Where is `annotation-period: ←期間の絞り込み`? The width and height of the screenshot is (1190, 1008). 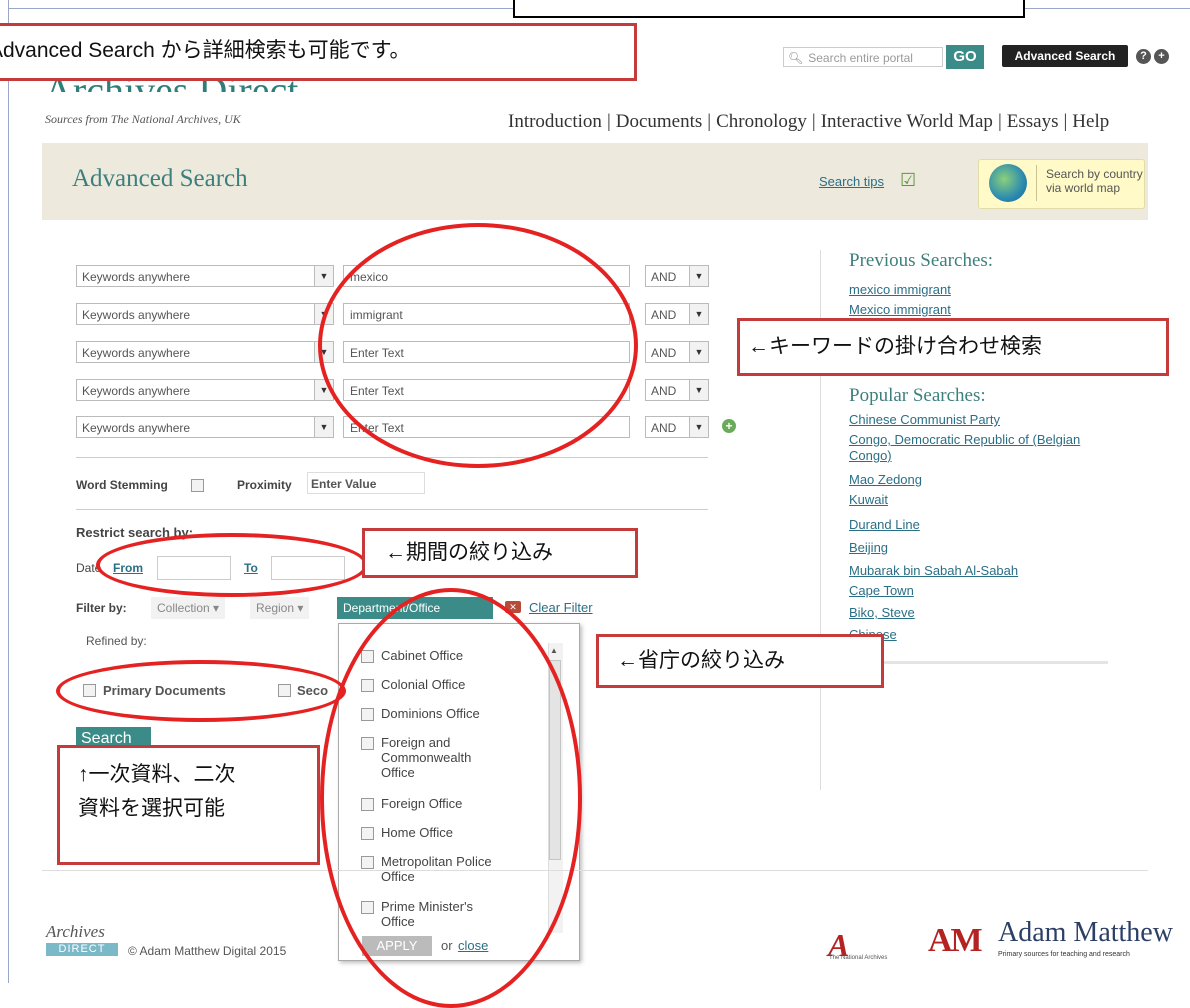 annotation-period: ←期間の絞り込み is located at coordinates (500, 553).